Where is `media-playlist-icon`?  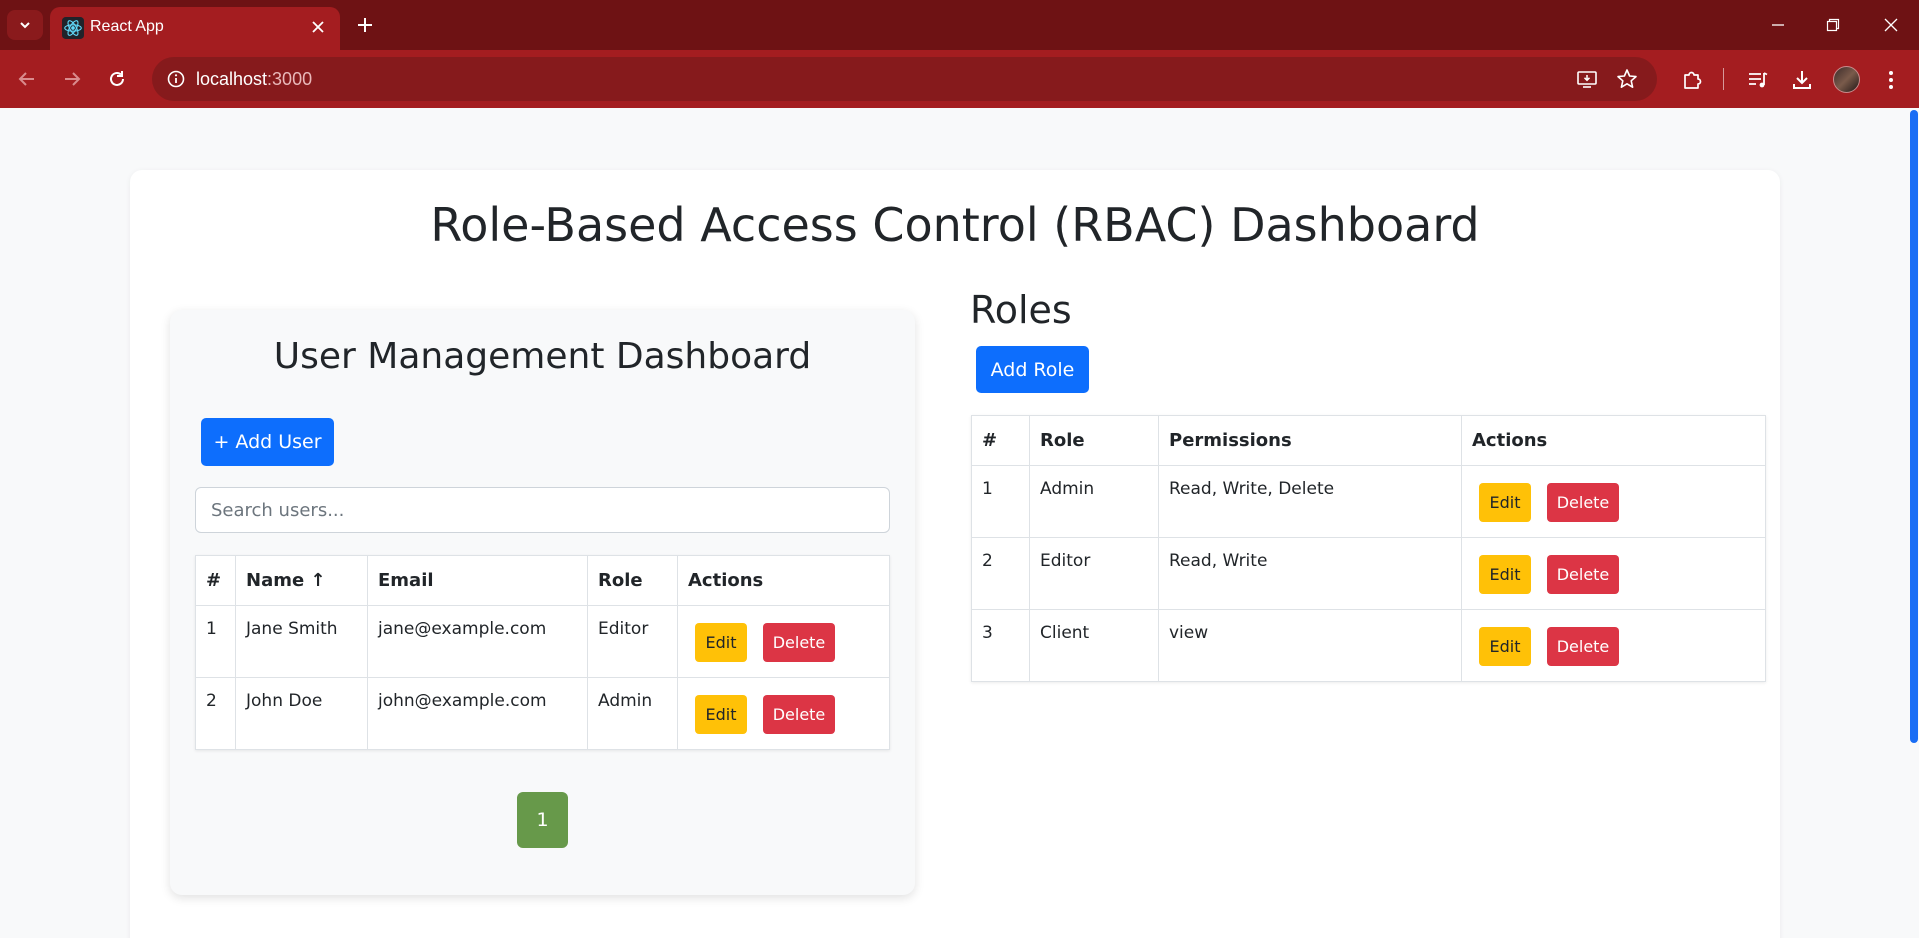 media-playlist-icon is located at coordinates (1758, 80).